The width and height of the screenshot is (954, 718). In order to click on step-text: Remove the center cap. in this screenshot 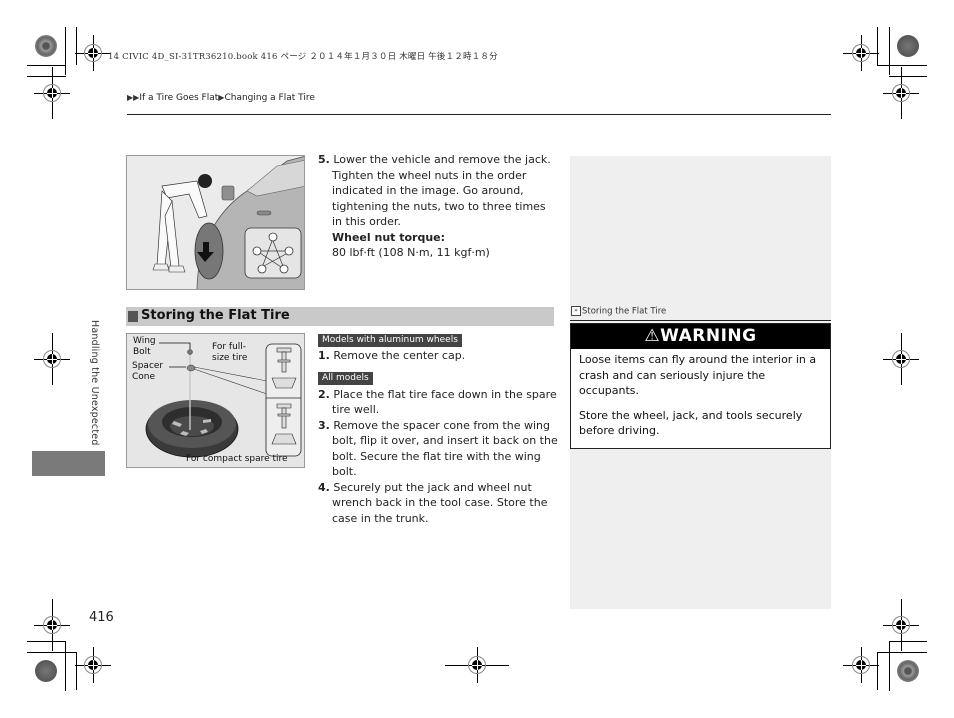, I will do `click(399, 355)`.